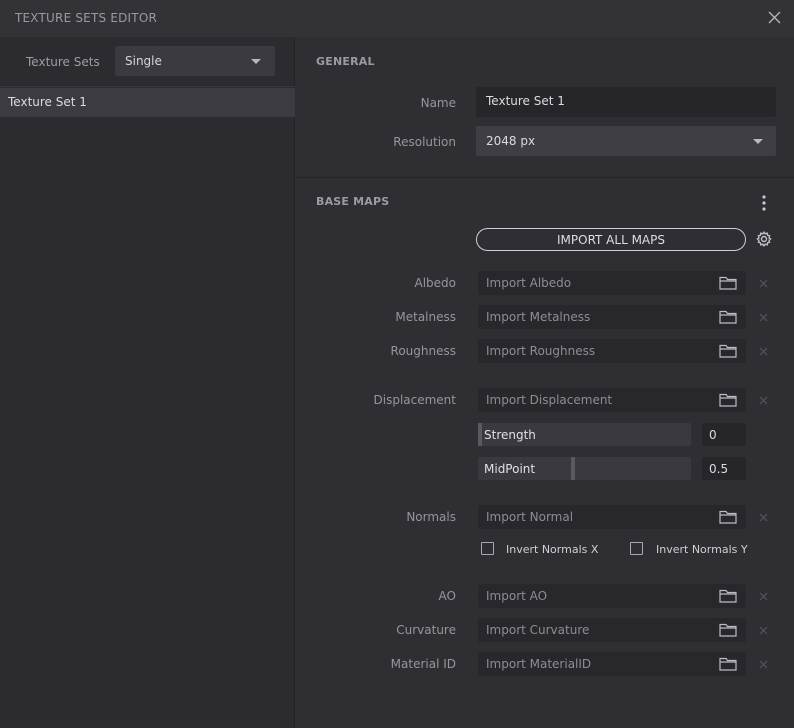  What do you see at coordinates (424, 142) in the screenshot?
I see `resolution-label: Resolution` at bounding box center [424, 142].